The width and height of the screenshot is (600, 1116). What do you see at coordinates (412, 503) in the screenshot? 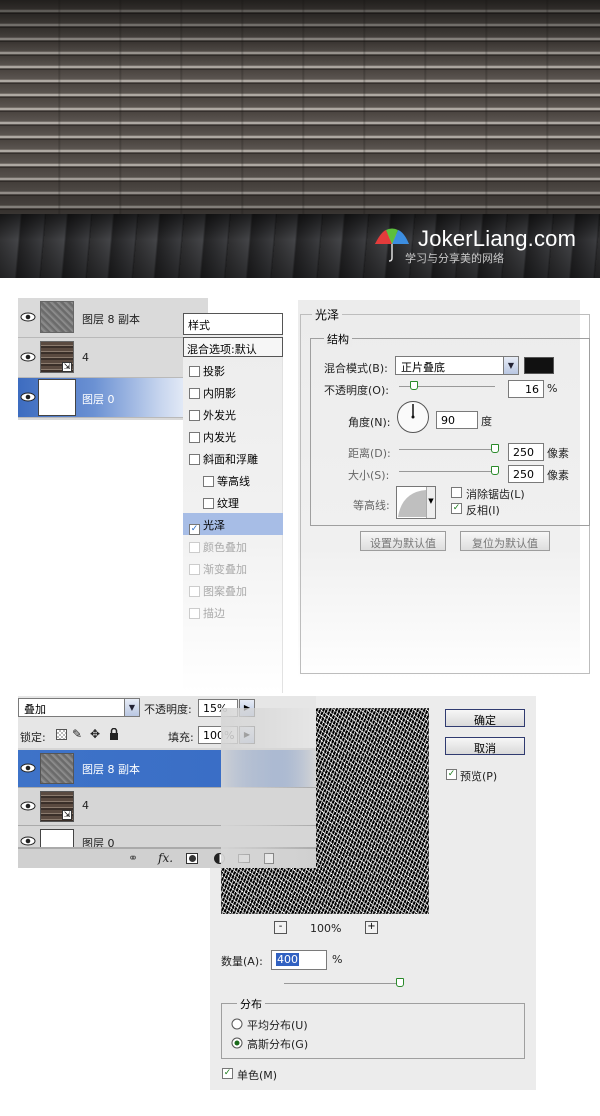
I see `contour-curve-icon` at bounding box center [412, 503].